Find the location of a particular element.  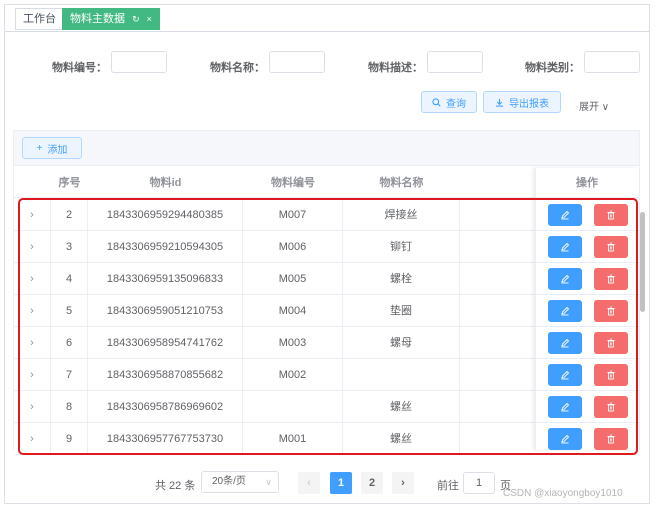

table-row: › 5 1843306959051210753 M004 垫圈 is located at coordinates (326, 311).